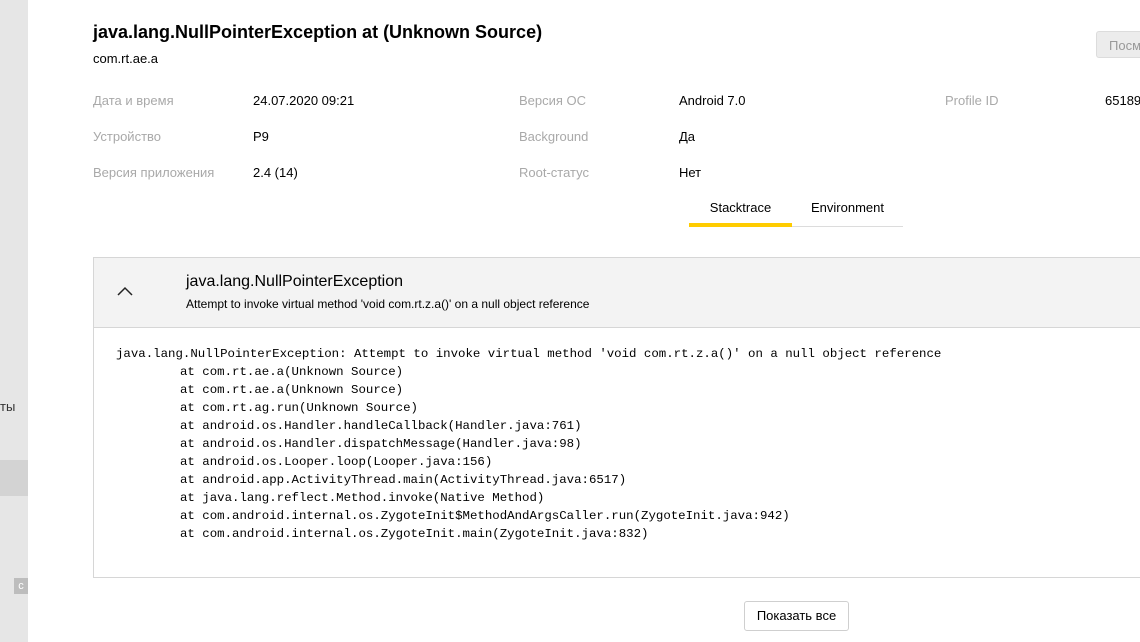 This screenshot has height=642, width=1140. Describe the element at coordinates (554, 172) in the screenshot. I see `root-status-label: Root-статус` at that location.